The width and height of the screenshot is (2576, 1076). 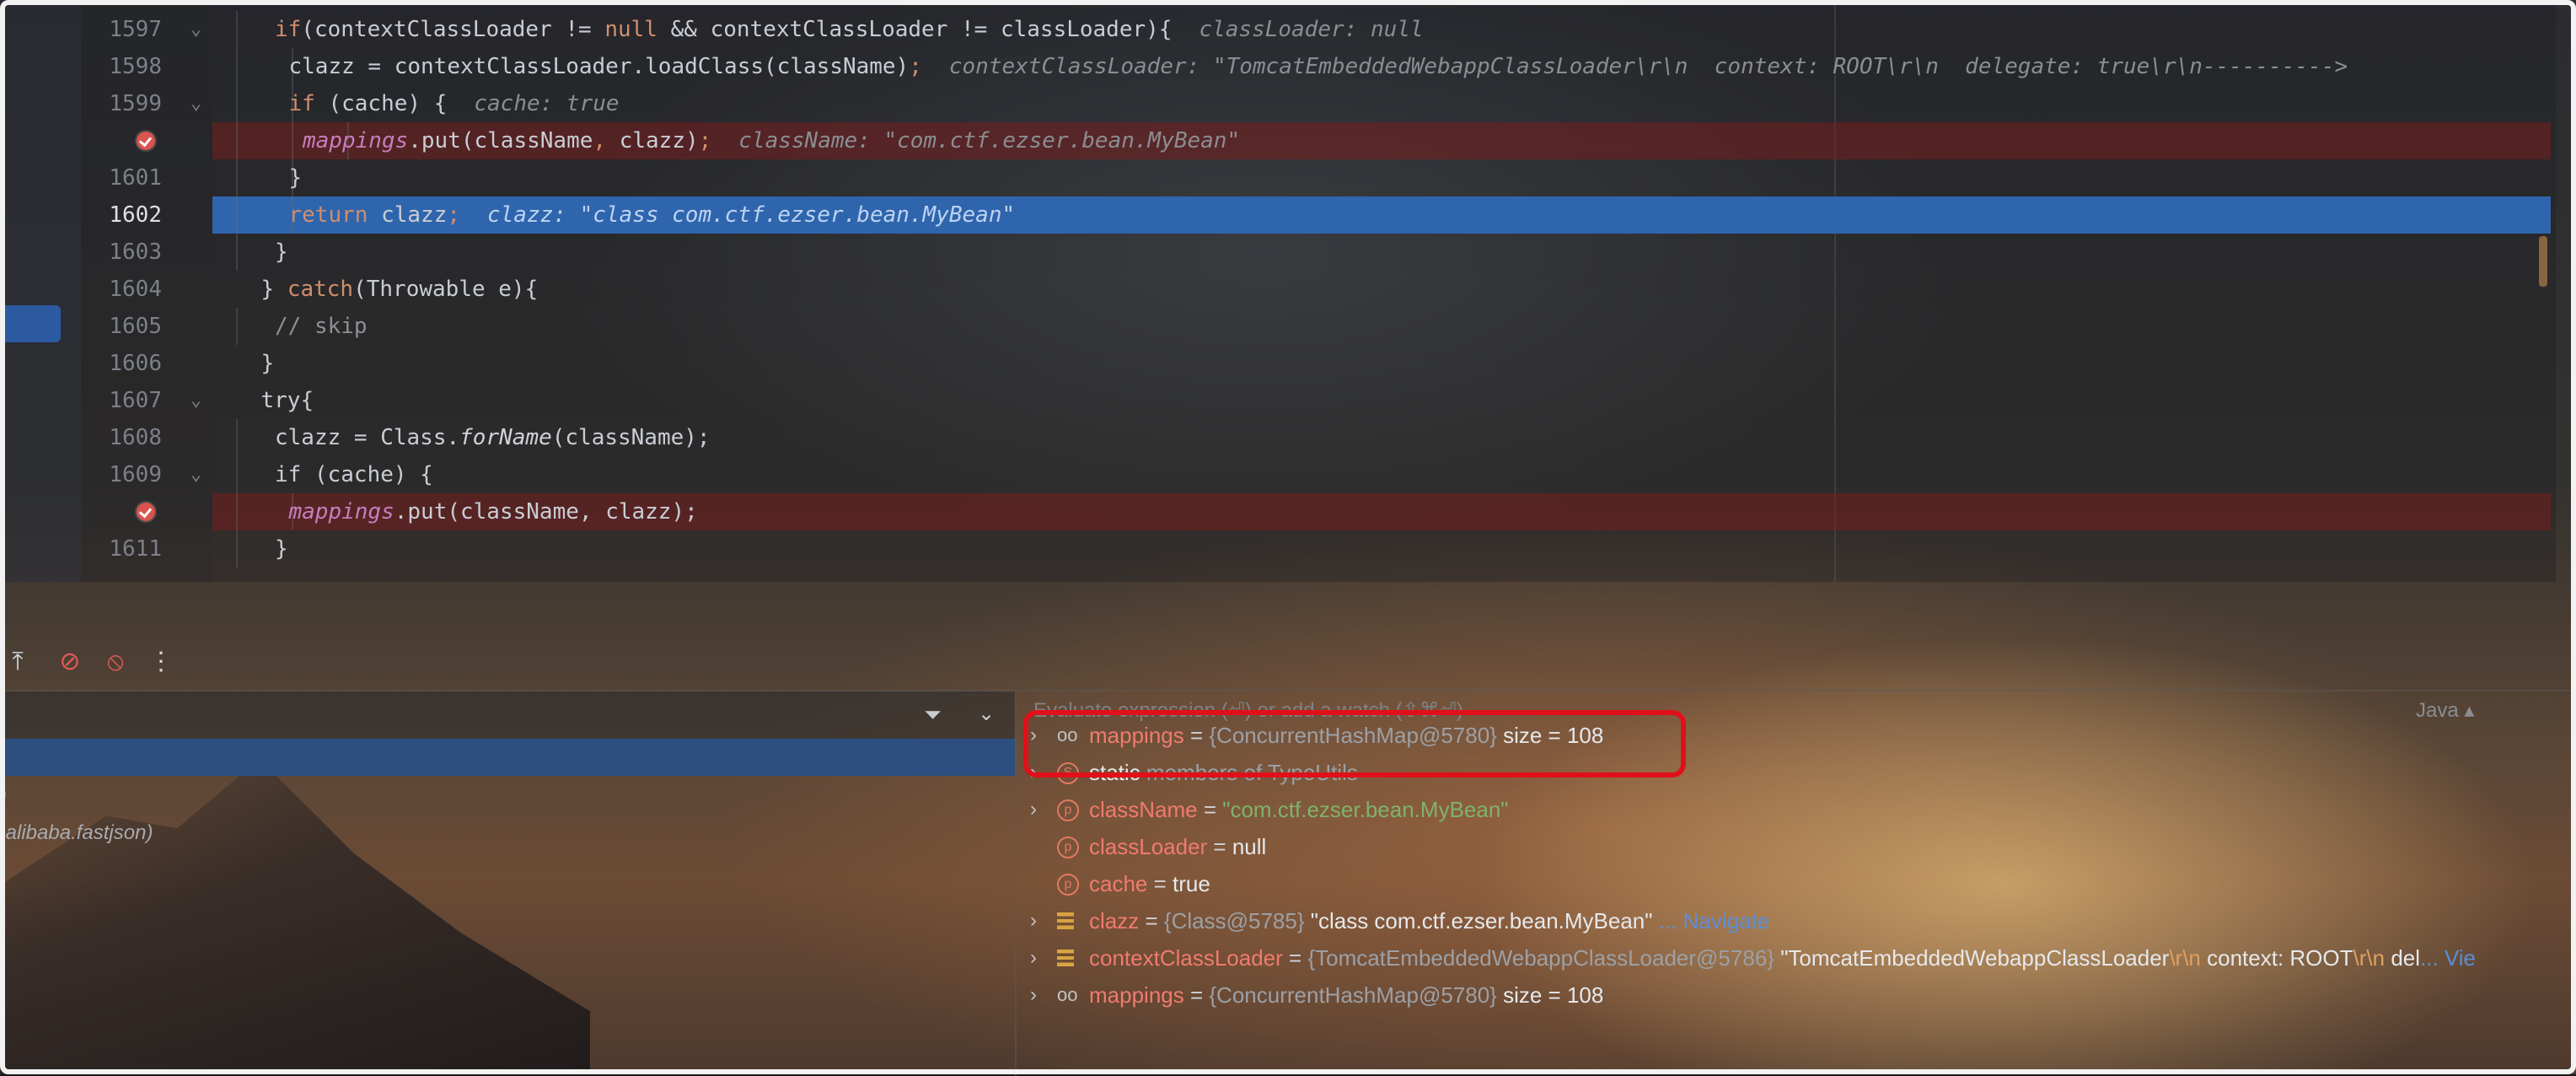 I want to click on line-number: 1597, so click(x=121, y=29).